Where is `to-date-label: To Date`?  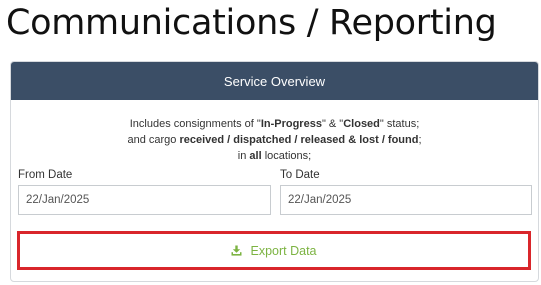 to-date-label: To Date is located at coordinates (300, 175).